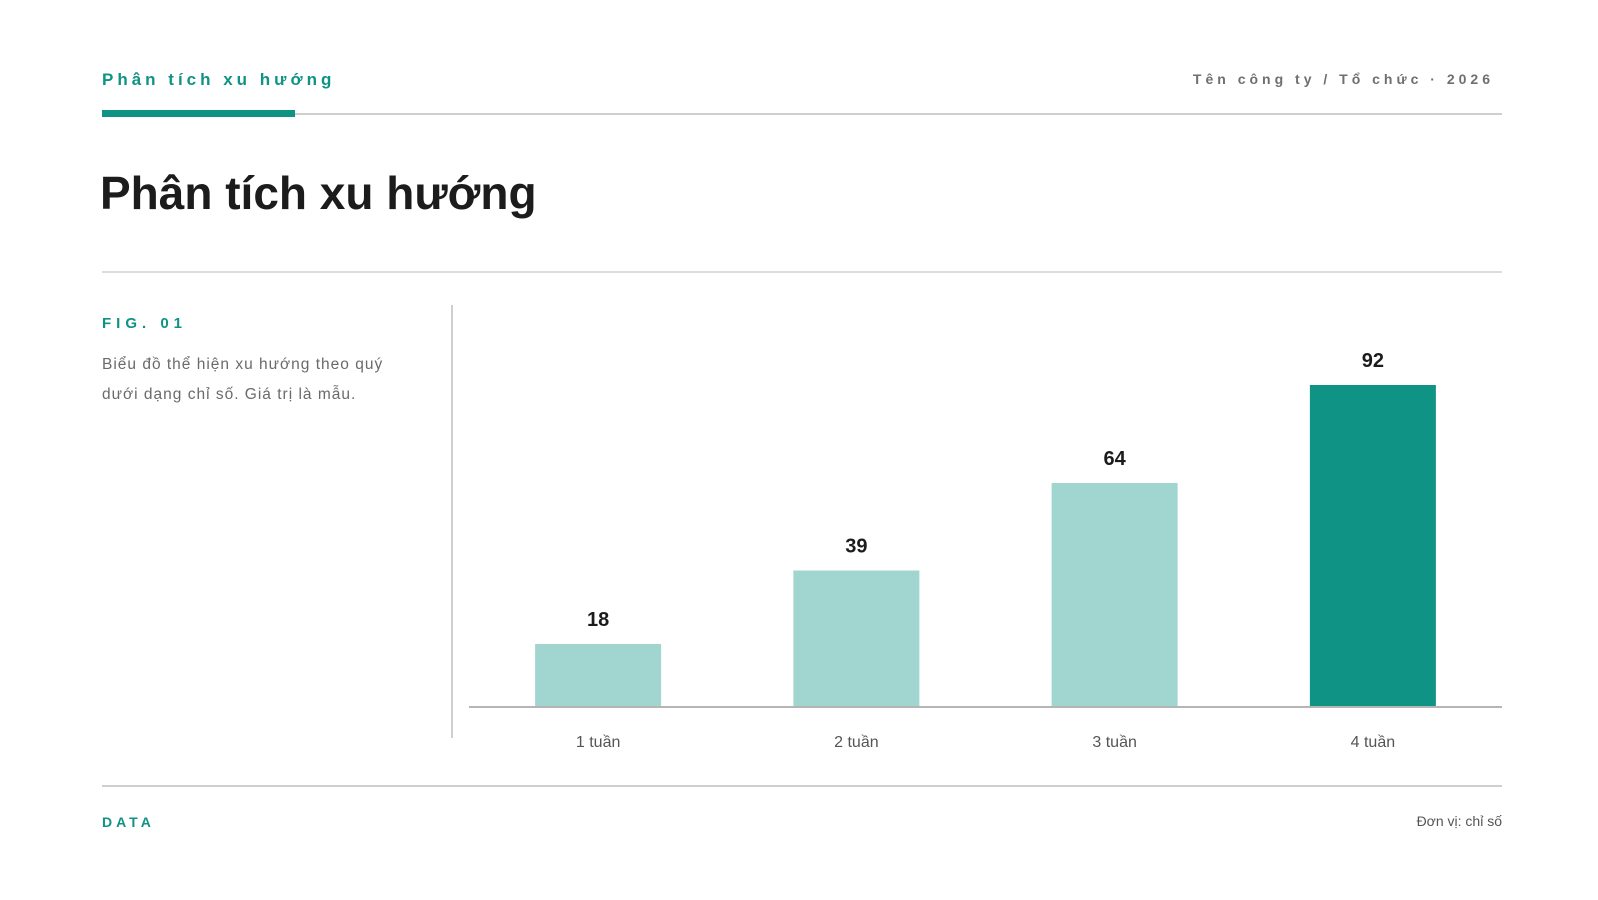  I want to click on x-tick-label-2: 2 tuần, so click(856, 742).